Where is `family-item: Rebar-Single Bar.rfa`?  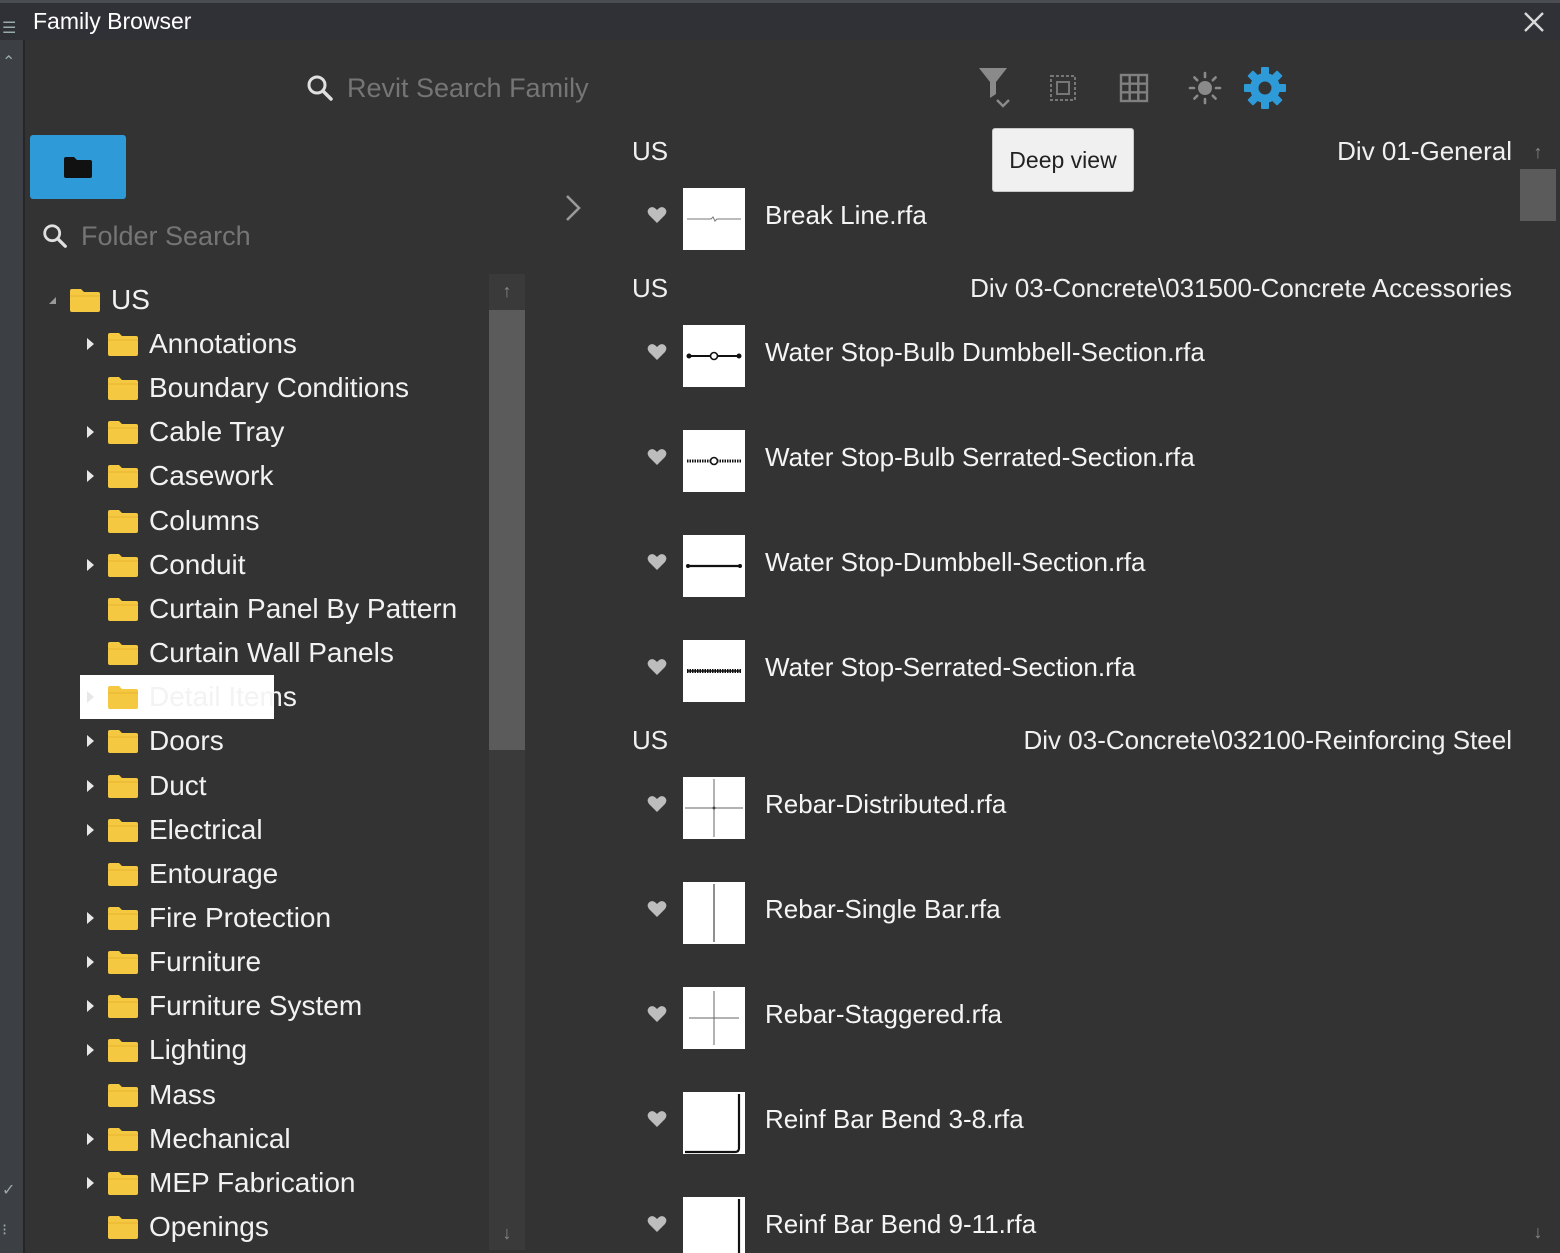
family-item: Rebar-Single Bar.rfa is located at coordinates (1072, 913).